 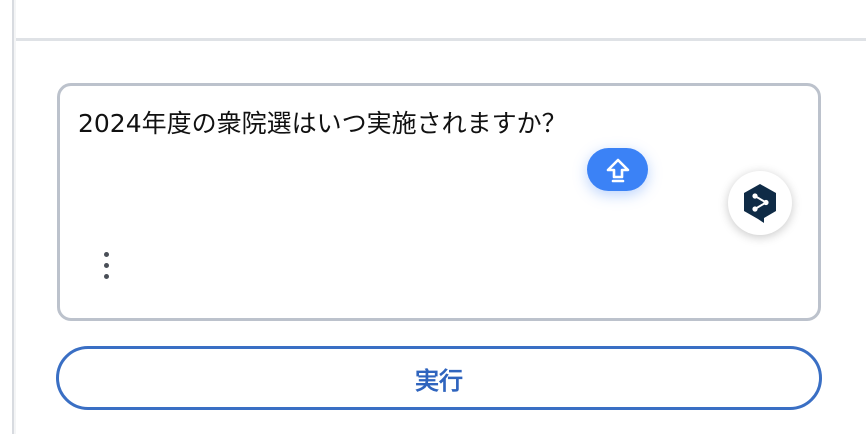 What do you see at coordinates (439, 124) in the screenshot?
I see `question-text: 2024年度の衆院選はいつ実施されますか？` at bounding box center [439, 124].